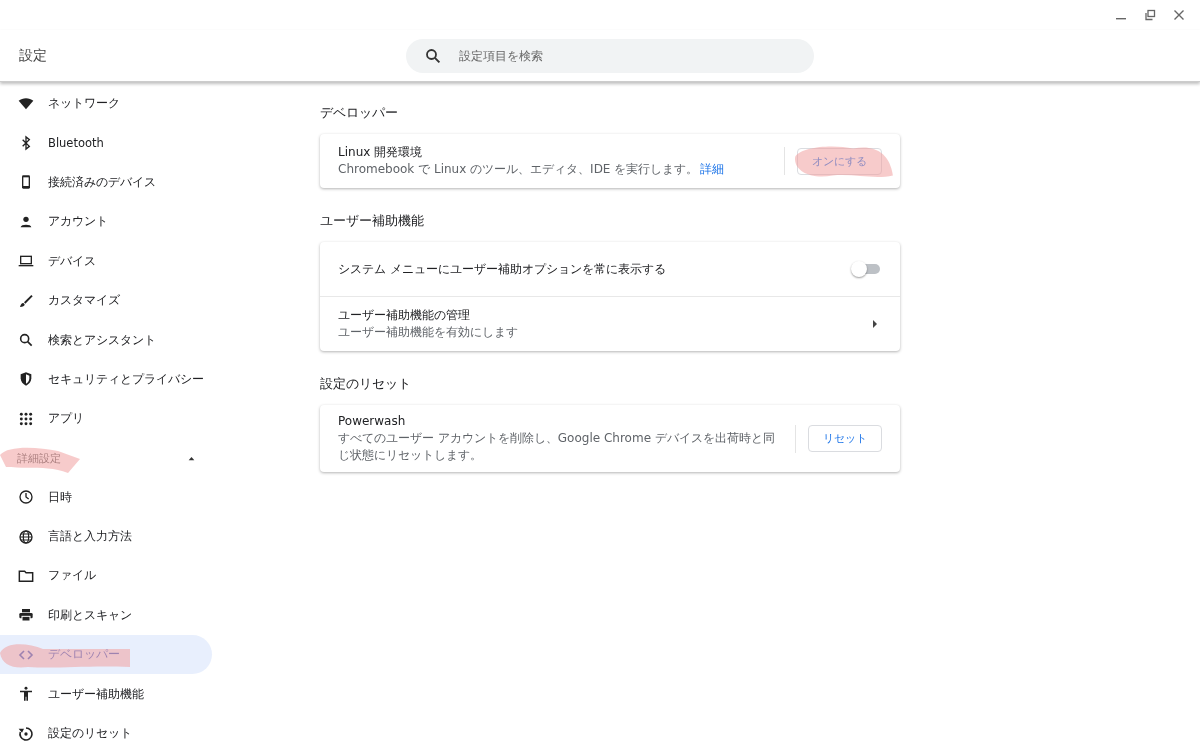  What do you see at coordinates (26, 103) in the screenshot?
I see `wifi-icon` at bounding box center [26, 103].